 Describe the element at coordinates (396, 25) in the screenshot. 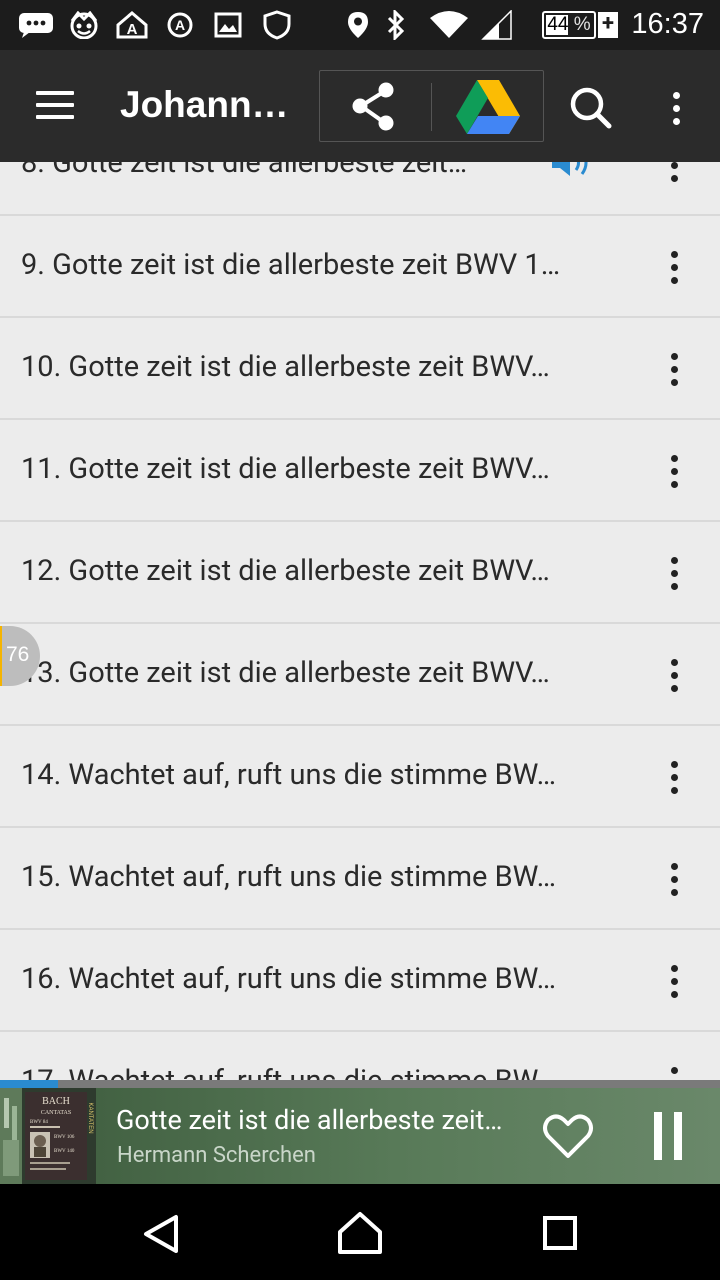

I see `bluetooth-icon` at that location.